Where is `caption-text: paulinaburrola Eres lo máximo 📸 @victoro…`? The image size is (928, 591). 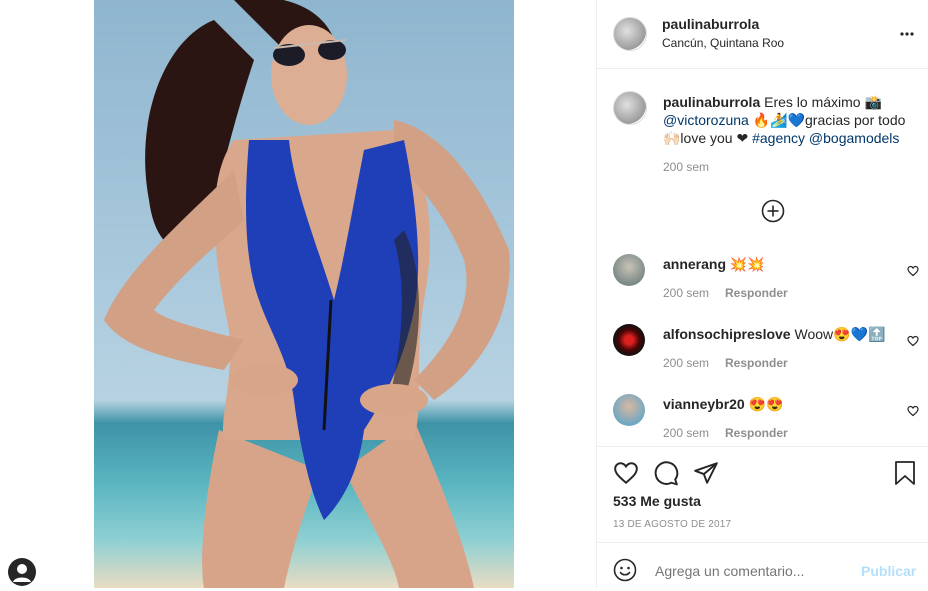 caption-text: paulinaburrola Eres lo máximo 📸 @victoro… is located at coordinates (789, 120).